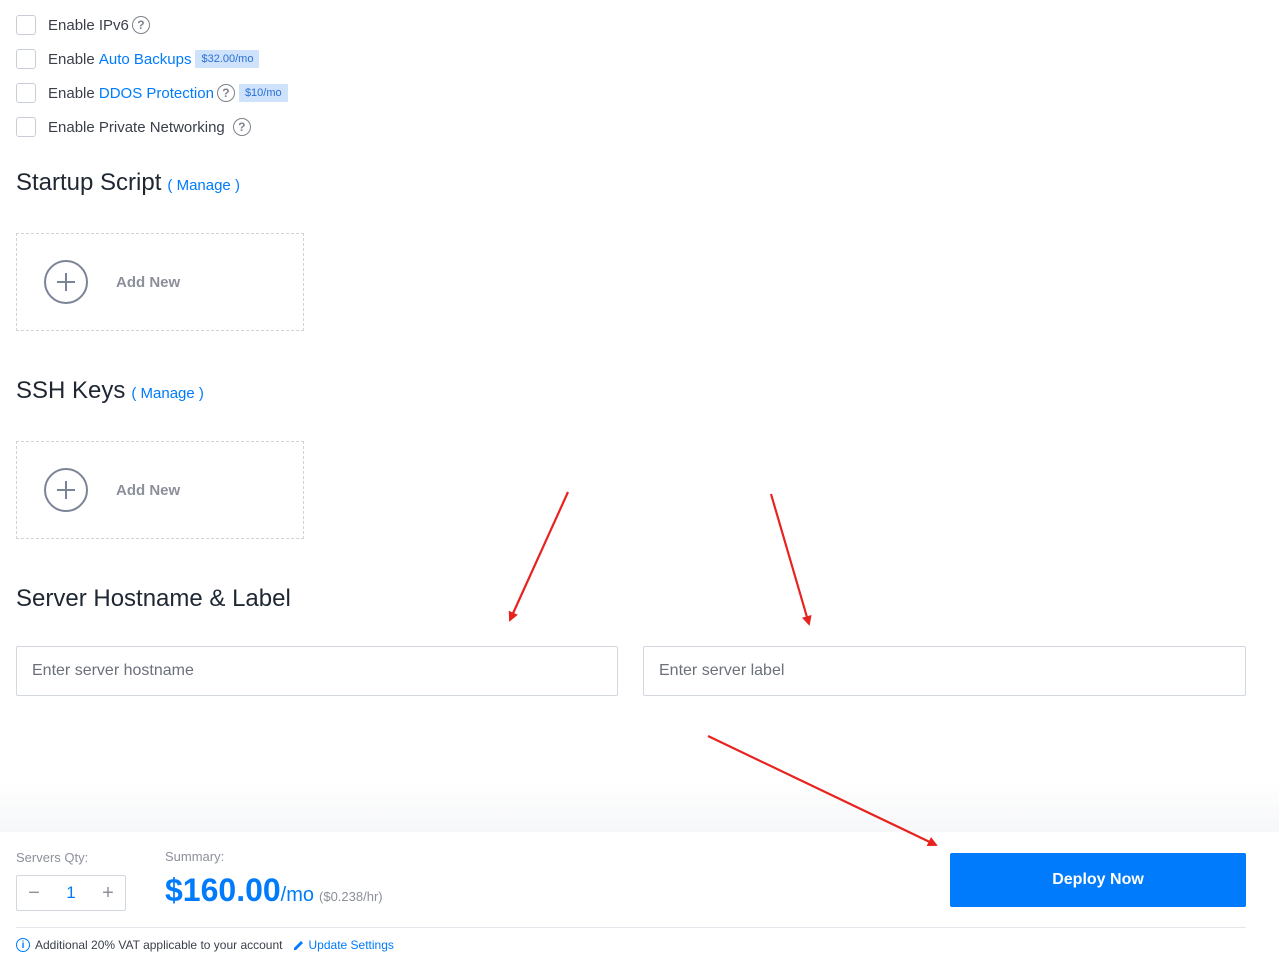 This screenshot has width=1279, height=960. What do you see at coordinates (156, 93) in the screenshot?
I see `ddos-link: DDOS Protection` at bounding box center [156, 93].